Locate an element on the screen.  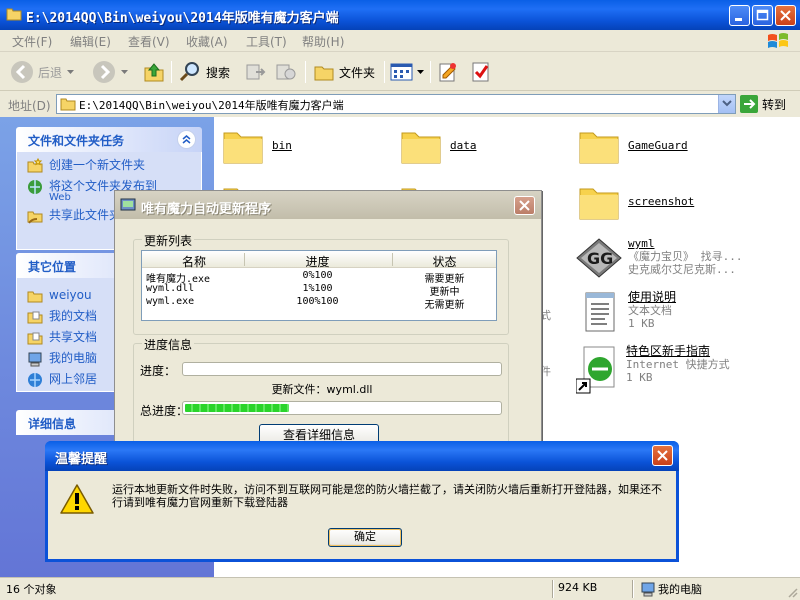
computer-icon is located at coordinates (648, 589).